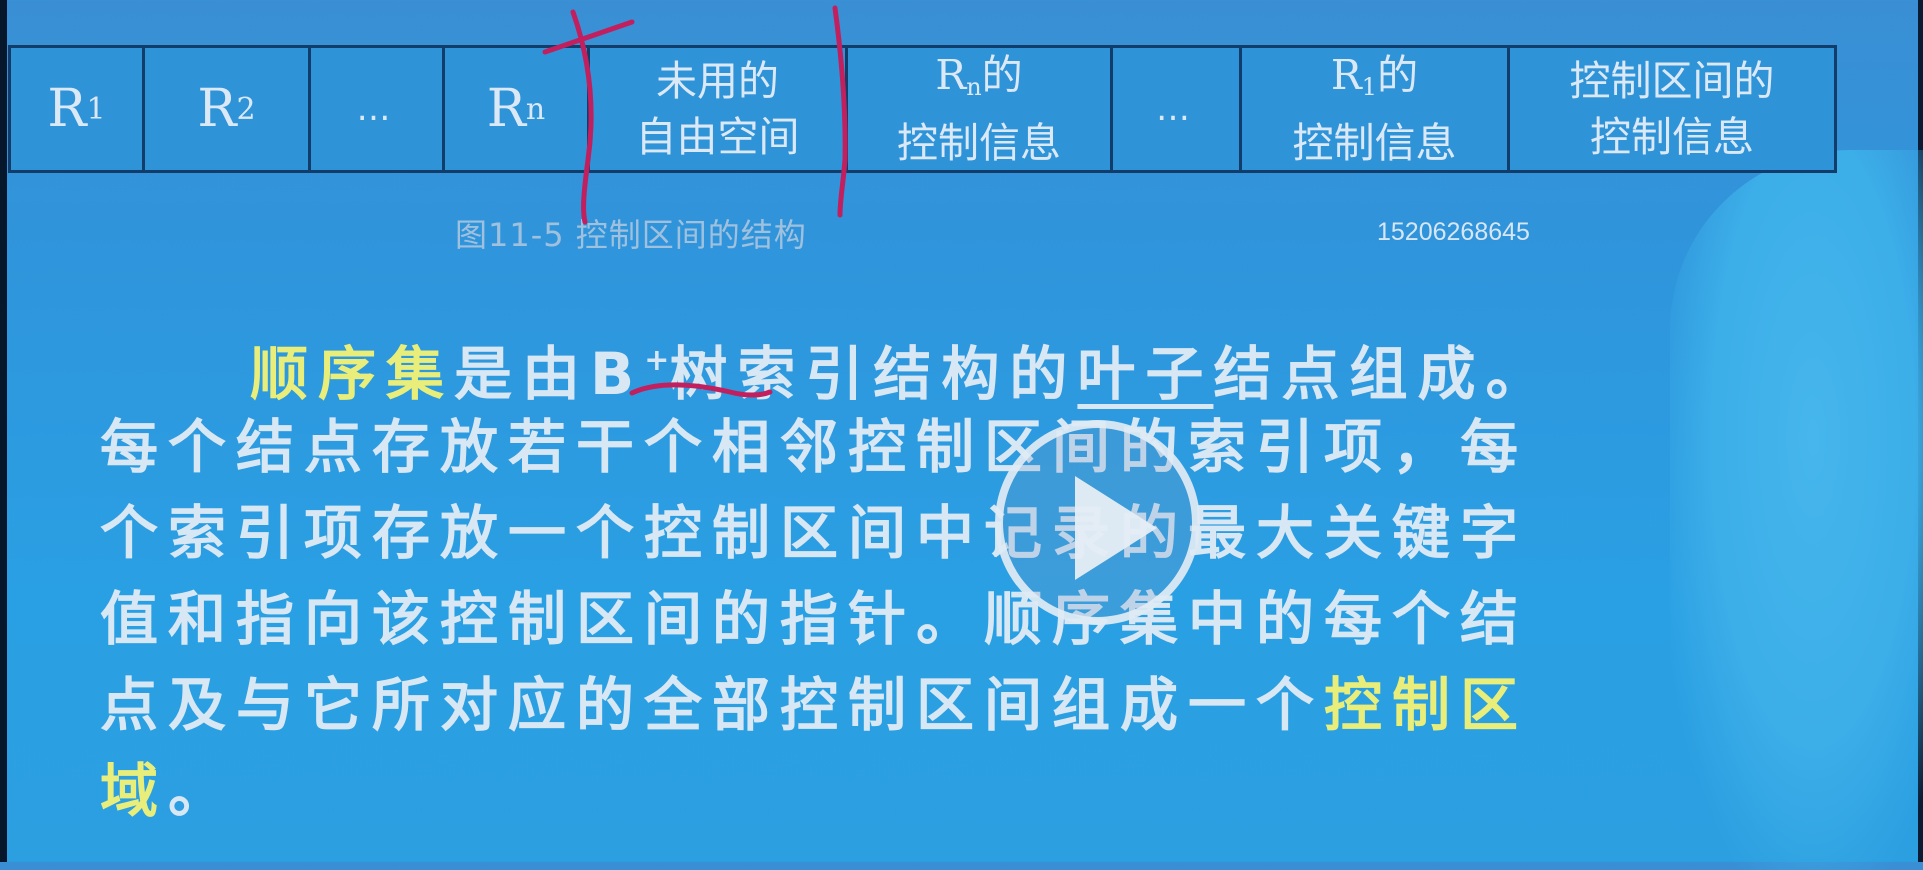 The image size is (1923, 870). I want to click on ink-underline-b-tree, so click(701, 390).